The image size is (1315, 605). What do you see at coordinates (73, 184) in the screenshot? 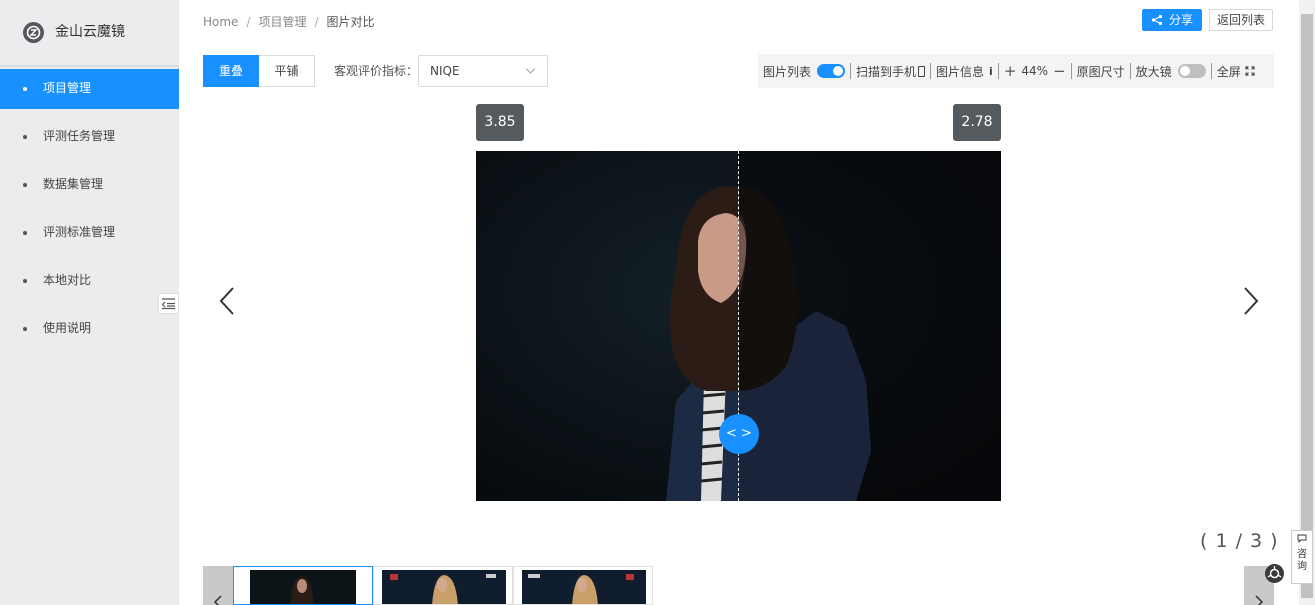
I see `sidebar-item-label: 数据集管理` at bounding box center [73, 184].